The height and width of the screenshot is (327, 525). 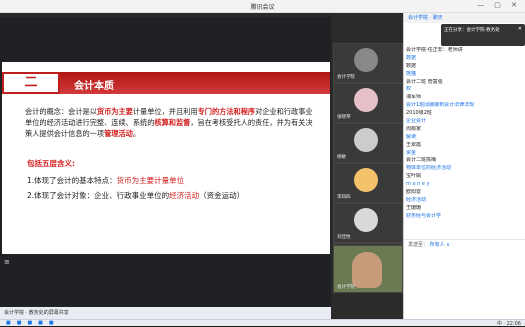 I want to click on concept-highlight-3: 核算和监督, so click(x=172, y=122).